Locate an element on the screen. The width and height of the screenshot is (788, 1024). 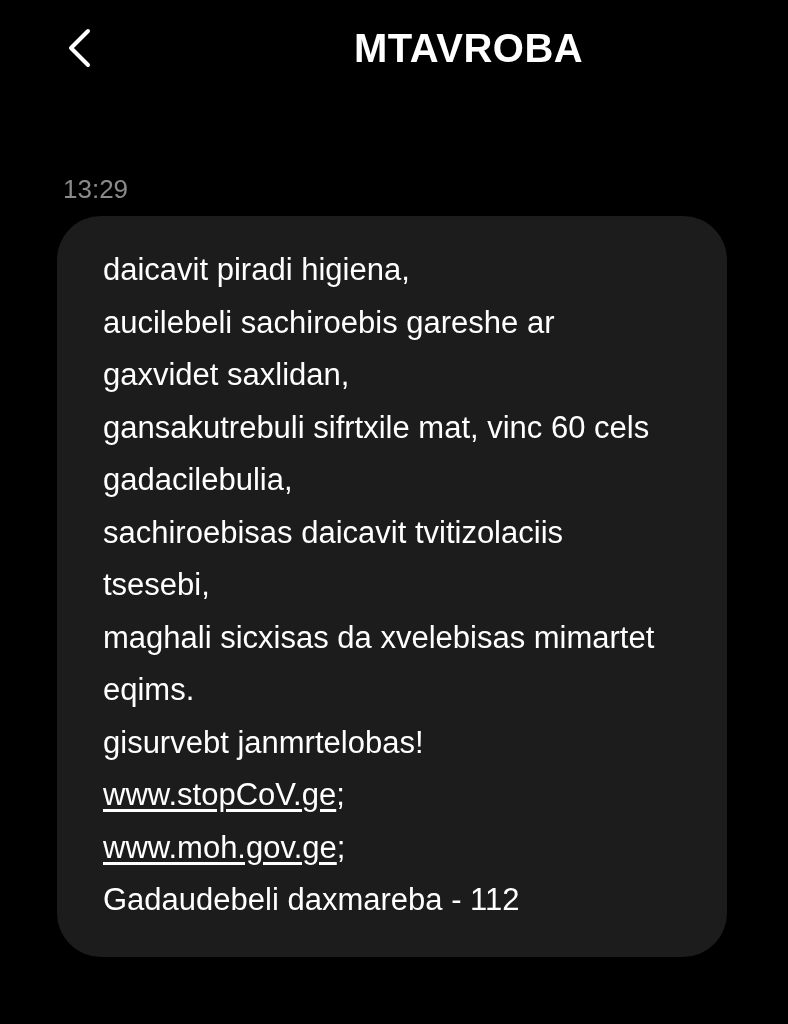
contact-title: MTAVROBA is located at coordinates (469, 48).